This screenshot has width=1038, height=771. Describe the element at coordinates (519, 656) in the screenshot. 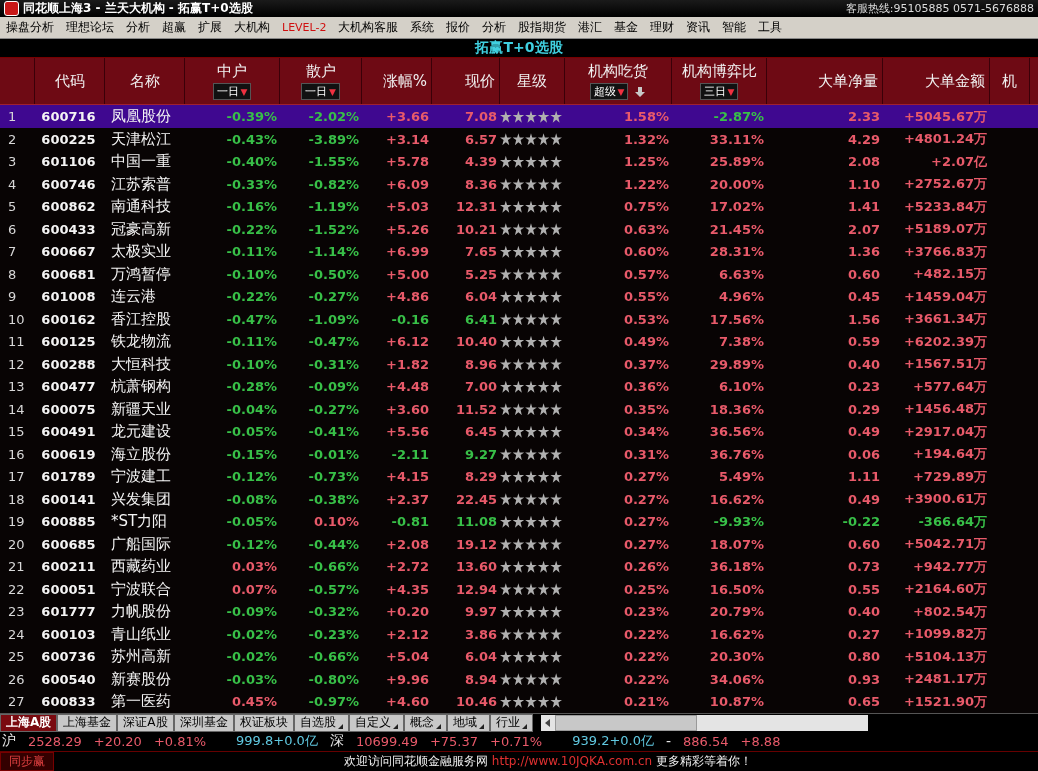

I see `table-row: 25 600736 苏州高新 -0.02% -0.66% +5.04 6.04 0.22% 20.30% 0.80 +5104.13万` at that location.